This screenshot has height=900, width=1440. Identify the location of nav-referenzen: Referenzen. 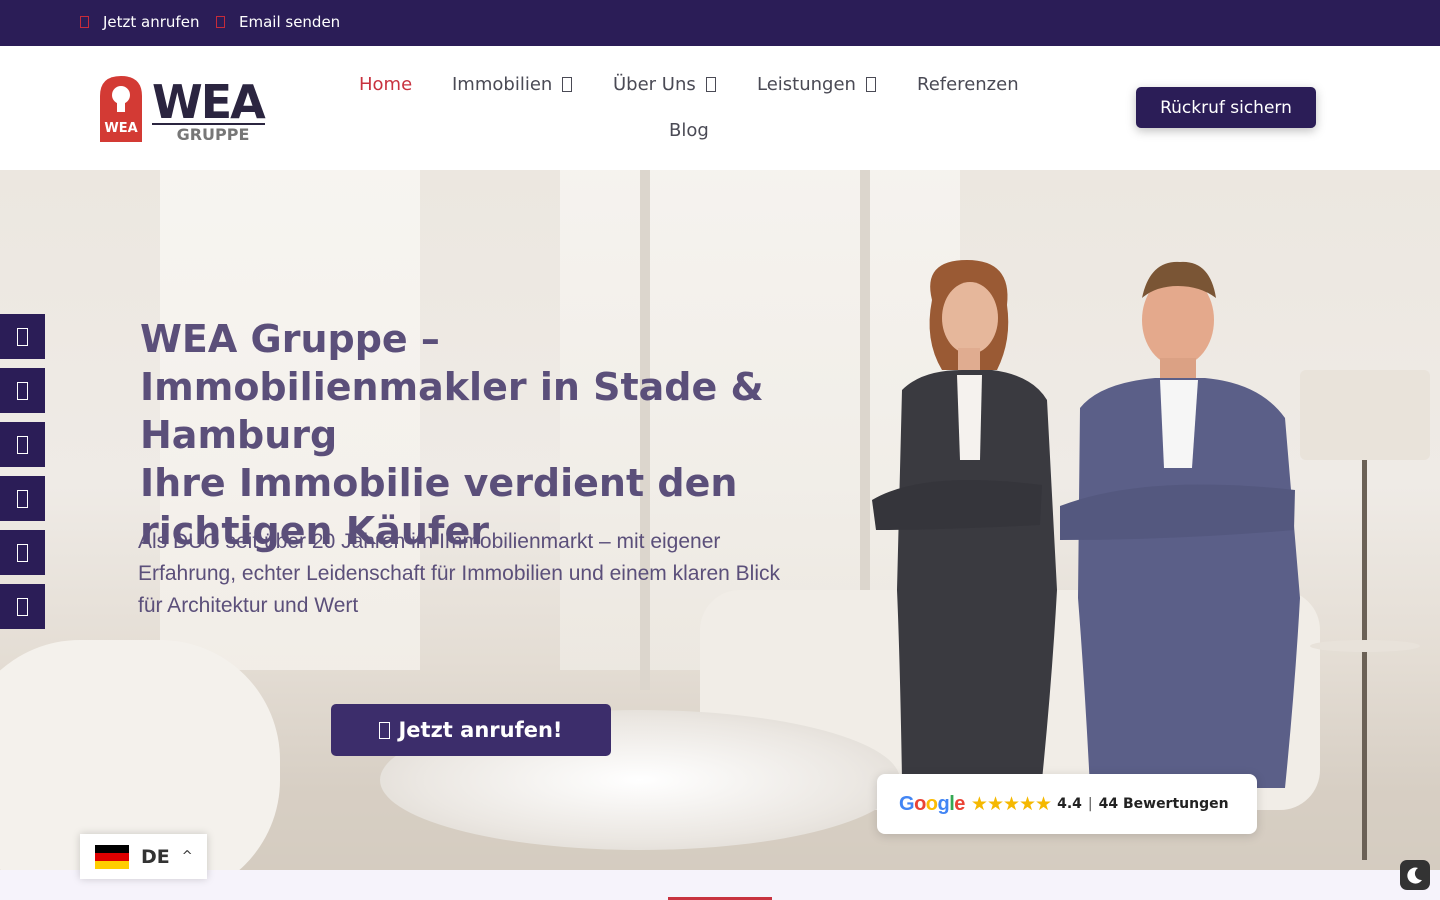
(968, 84).